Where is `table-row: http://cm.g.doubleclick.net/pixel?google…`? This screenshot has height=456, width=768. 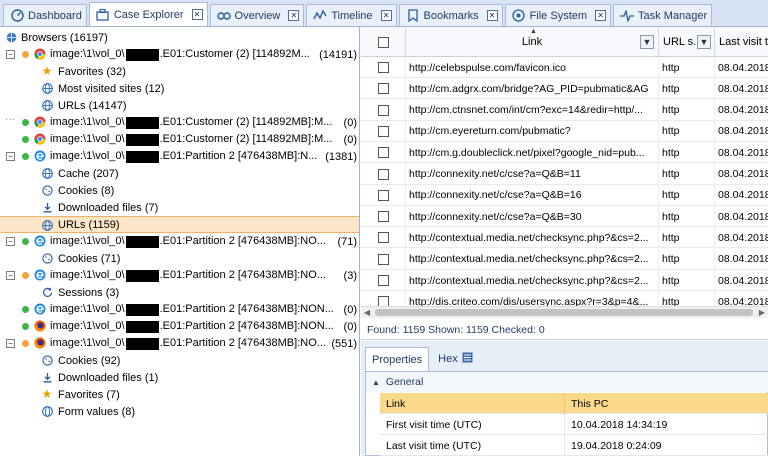 table-row: http://cm.g.doubleclick.net/pixel?google… is located at coordinates (564, 153).